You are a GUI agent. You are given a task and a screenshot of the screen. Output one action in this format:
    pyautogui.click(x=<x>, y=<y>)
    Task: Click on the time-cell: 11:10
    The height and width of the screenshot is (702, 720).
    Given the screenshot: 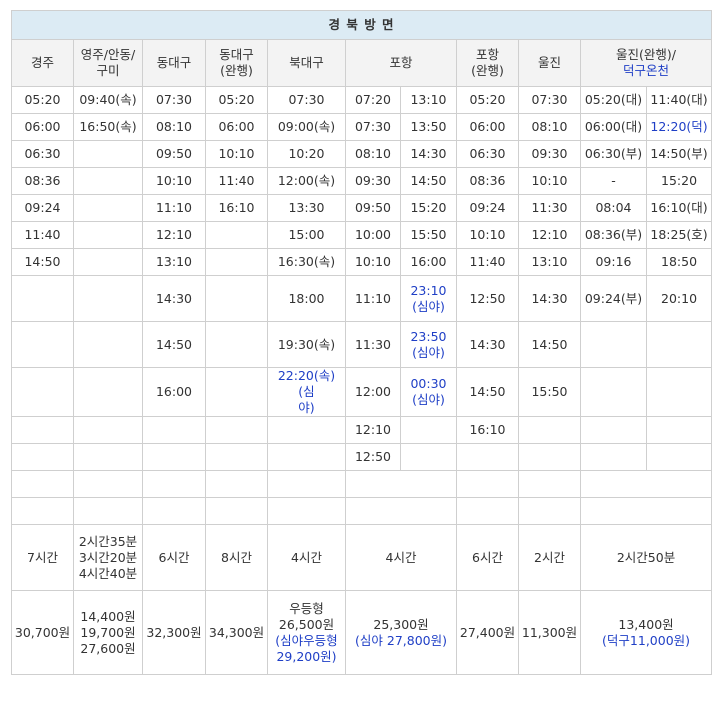 What is the action you would take?
    pyautogui.click(x=174, y=208)
    